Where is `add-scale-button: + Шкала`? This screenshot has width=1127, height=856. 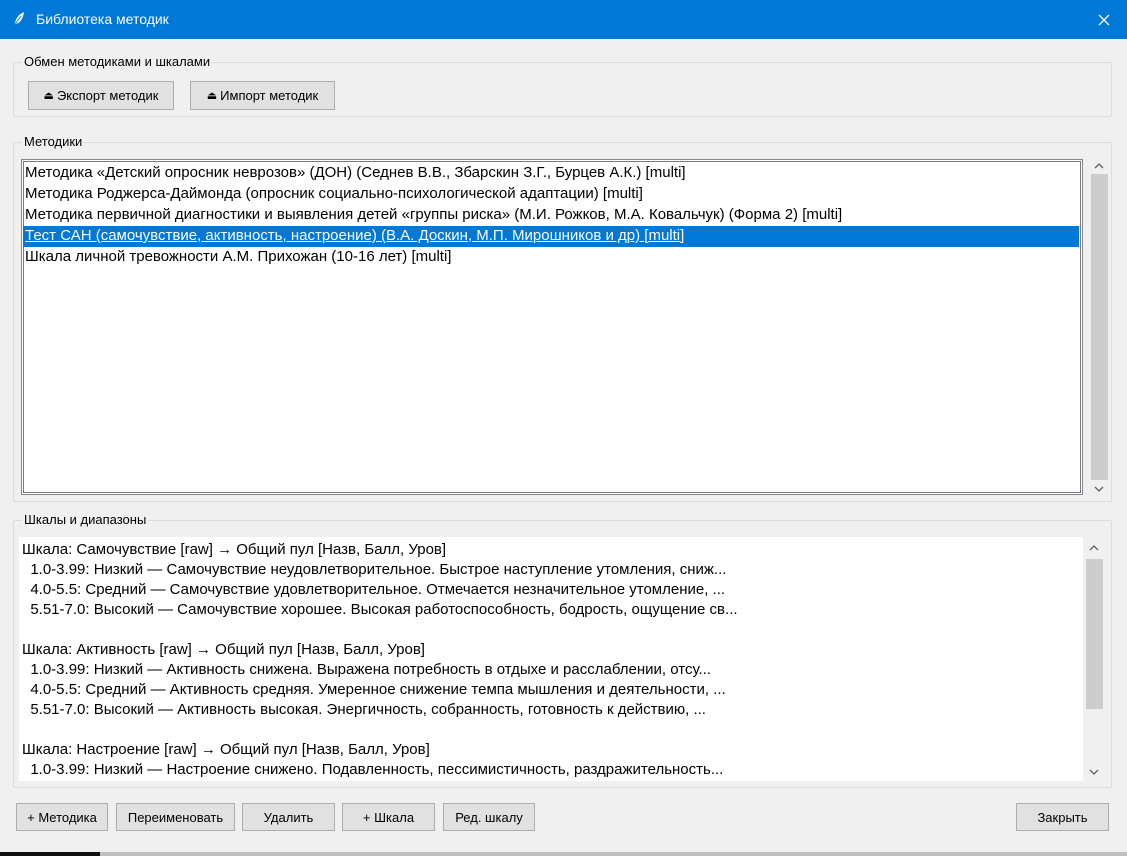 add-scale-button: + Шкала is located at coordinates (388, 817).